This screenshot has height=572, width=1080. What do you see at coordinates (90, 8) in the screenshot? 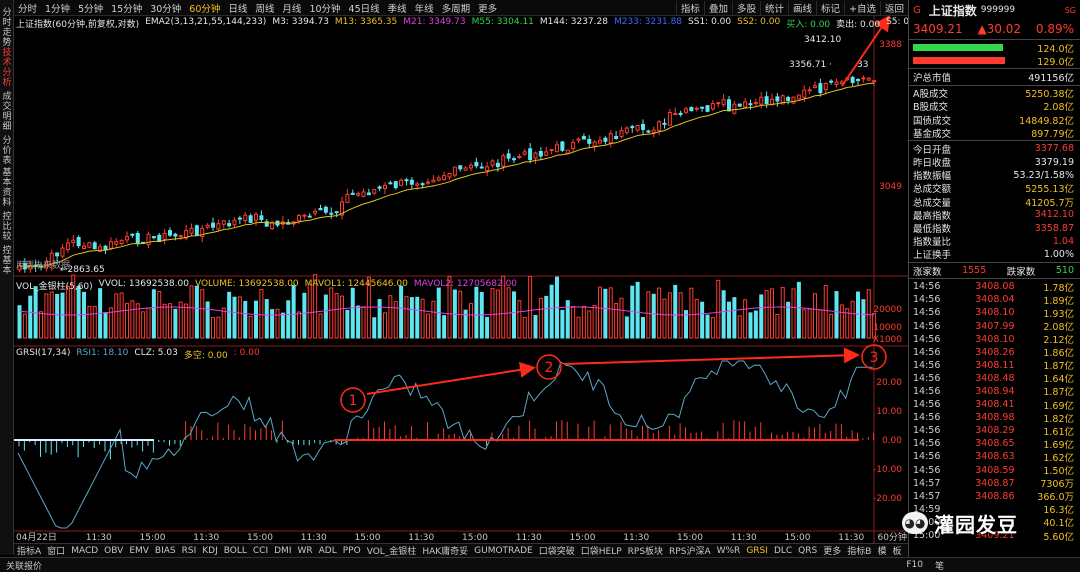
I see `period-tab-2: 5分钟` at bounding box center [90, 8].